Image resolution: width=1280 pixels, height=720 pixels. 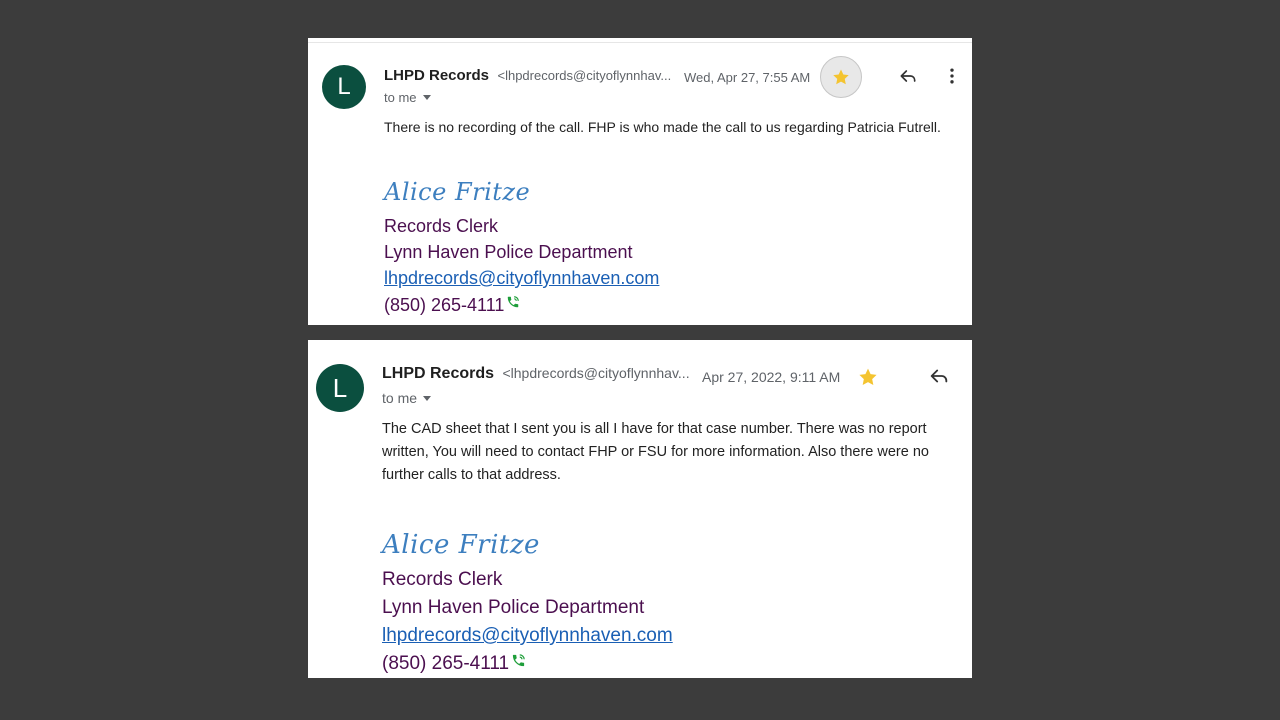 What do you see at coordinates (771, 377) in the screenshot?
I see `email-date: Apr 27, 2022, 9:11 AM` at bounding box center [771, 377].